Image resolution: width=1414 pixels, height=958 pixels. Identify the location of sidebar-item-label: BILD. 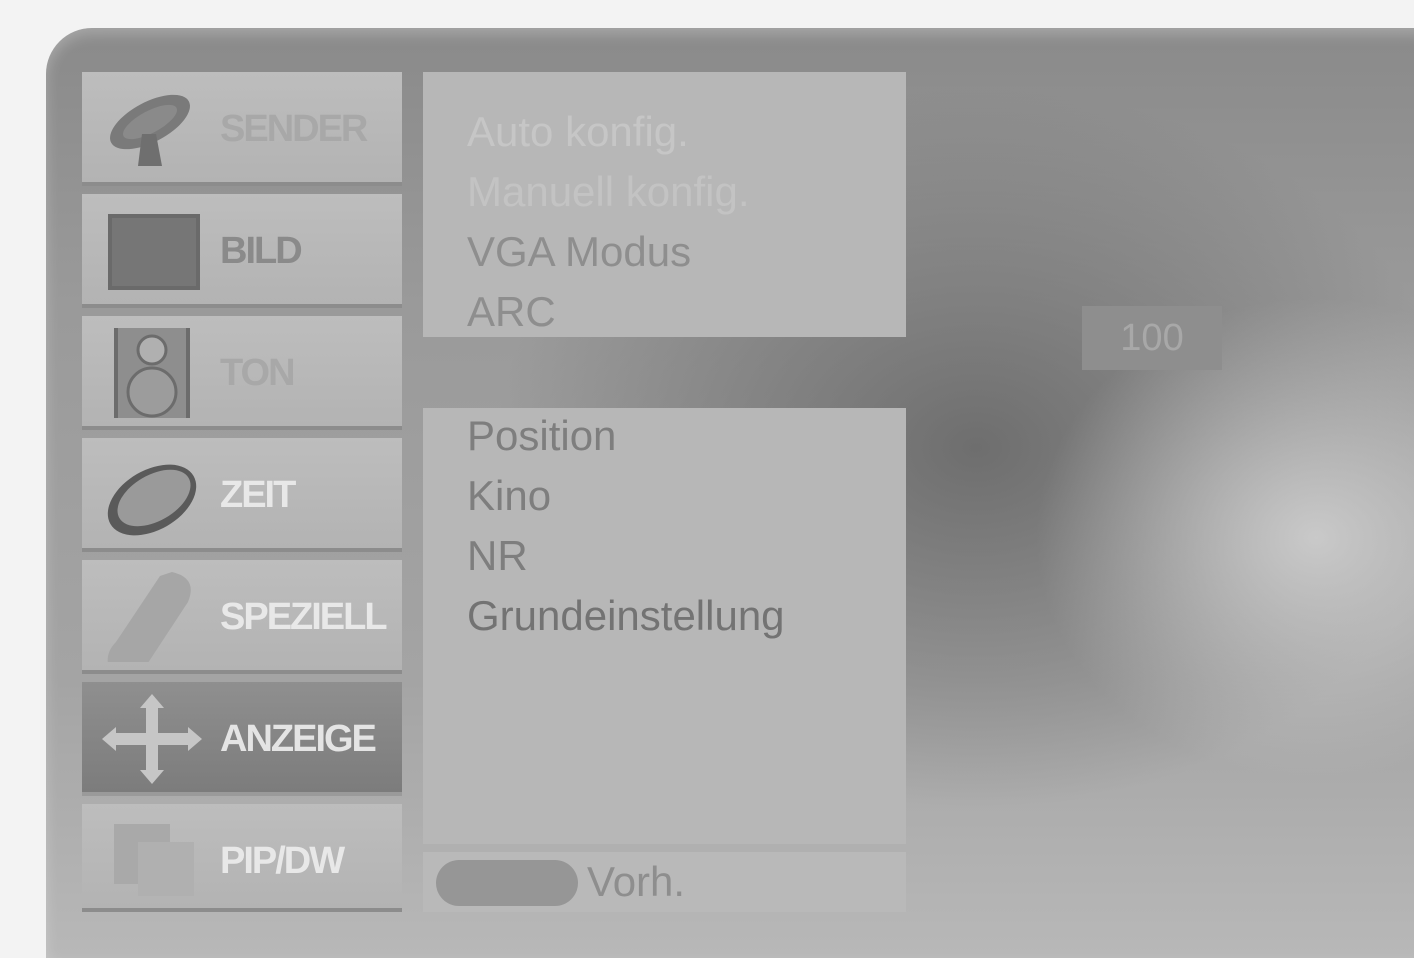
(261, 251).